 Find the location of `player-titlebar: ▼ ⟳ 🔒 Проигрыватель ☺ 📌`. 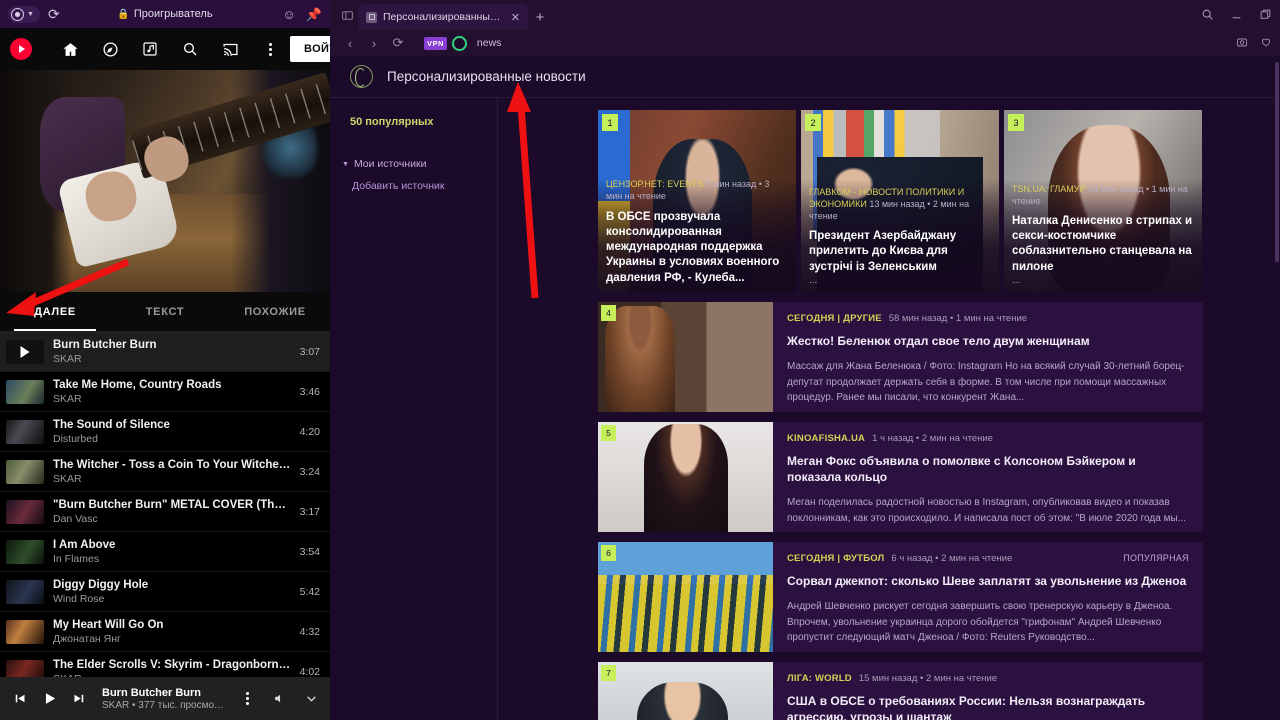

player-titlebar: ▼ ⟳ 🔒 Проигрыватель ☺ 📌 is located at coordinates (165, 14).